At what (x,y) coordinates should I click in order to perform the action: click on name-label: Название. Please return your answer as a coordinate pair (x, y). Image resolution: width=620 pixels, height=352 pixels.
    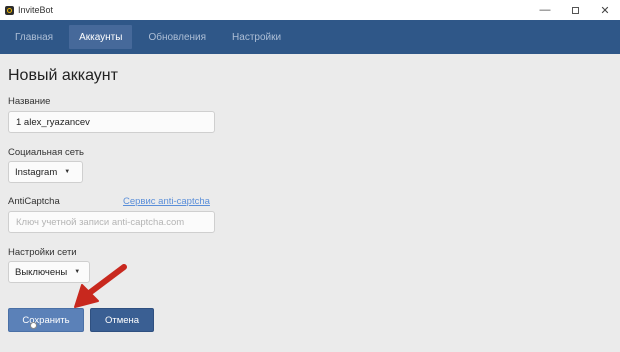
    Looking at the image, I should click on (29, 101).